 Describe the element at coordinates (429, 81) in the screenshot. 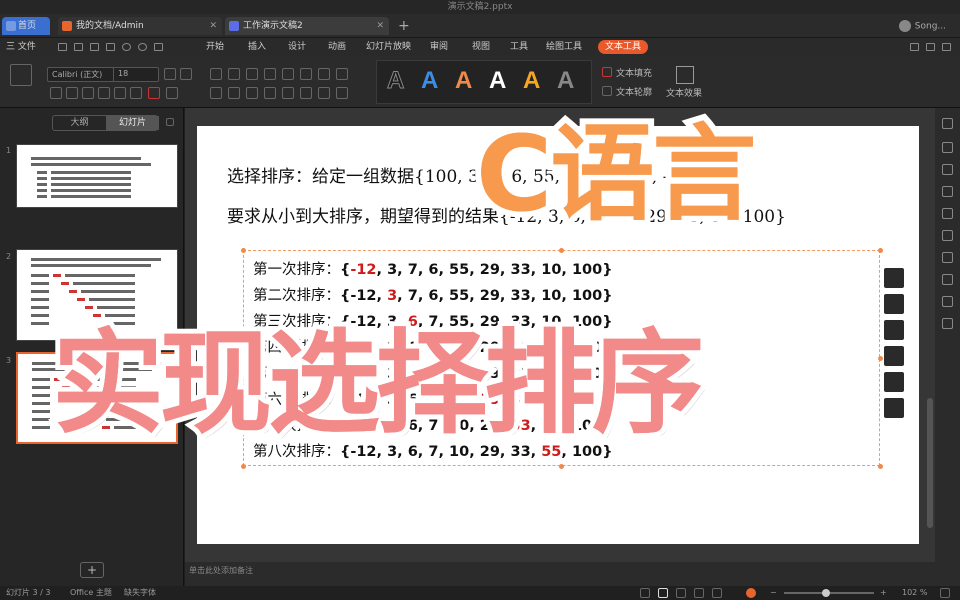

I see `text-style-preset-2: A` at that location.